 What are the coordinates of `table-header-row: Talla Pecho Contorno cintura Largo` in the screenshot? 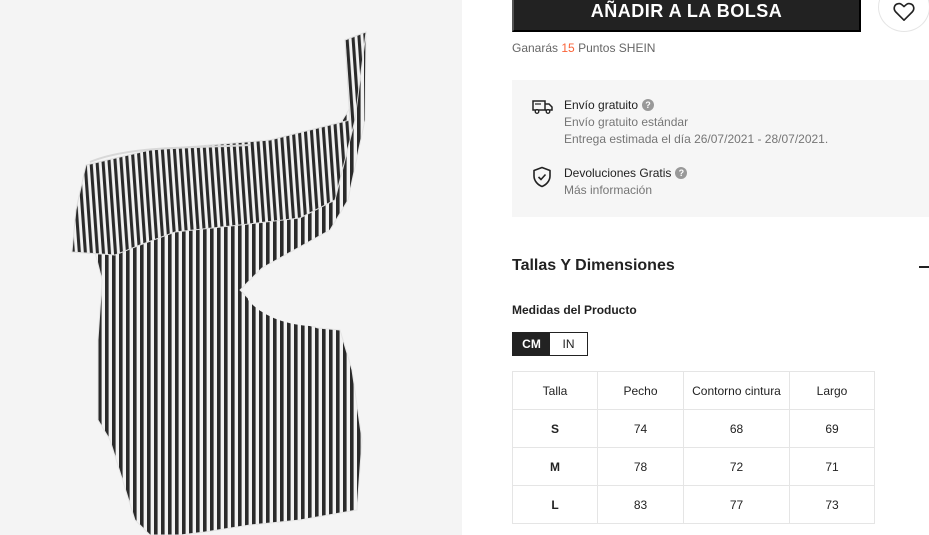 It's located at (693, 390).